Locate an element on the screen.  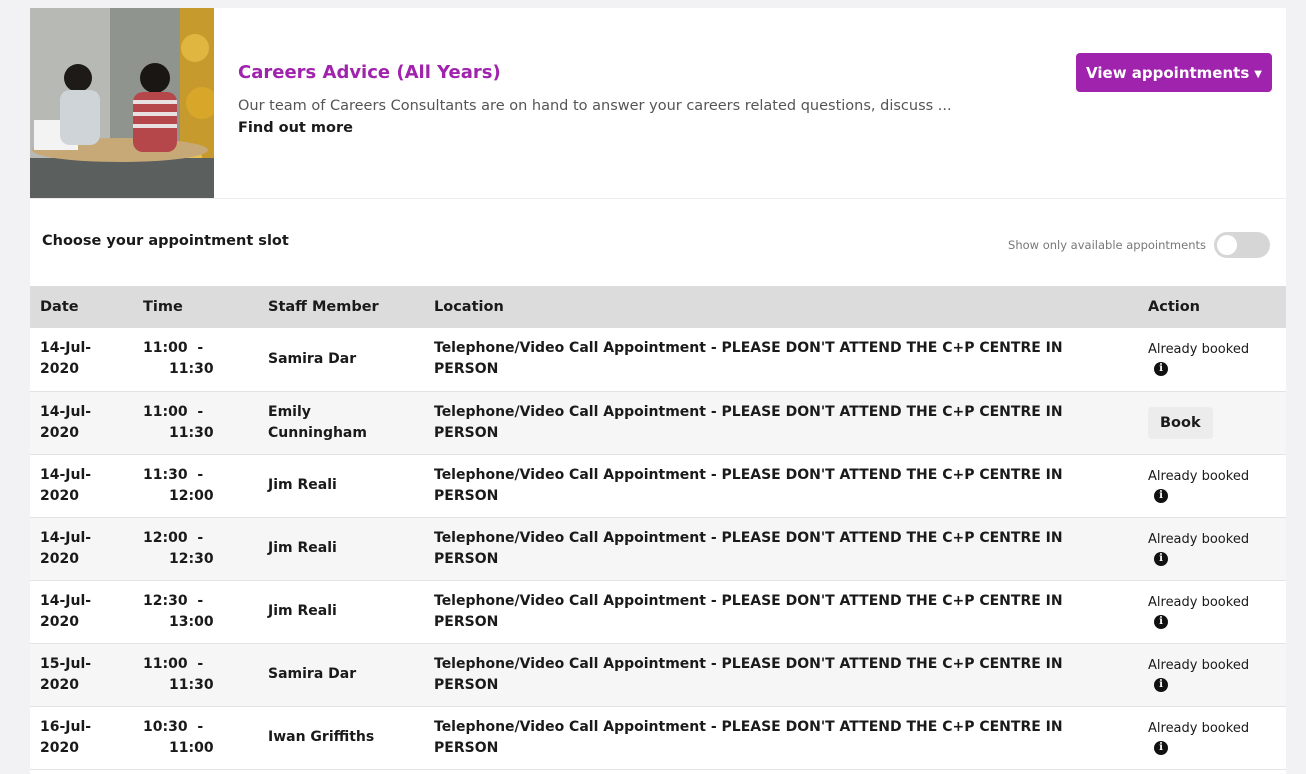
service-photo is located at coordinates (122, 103).